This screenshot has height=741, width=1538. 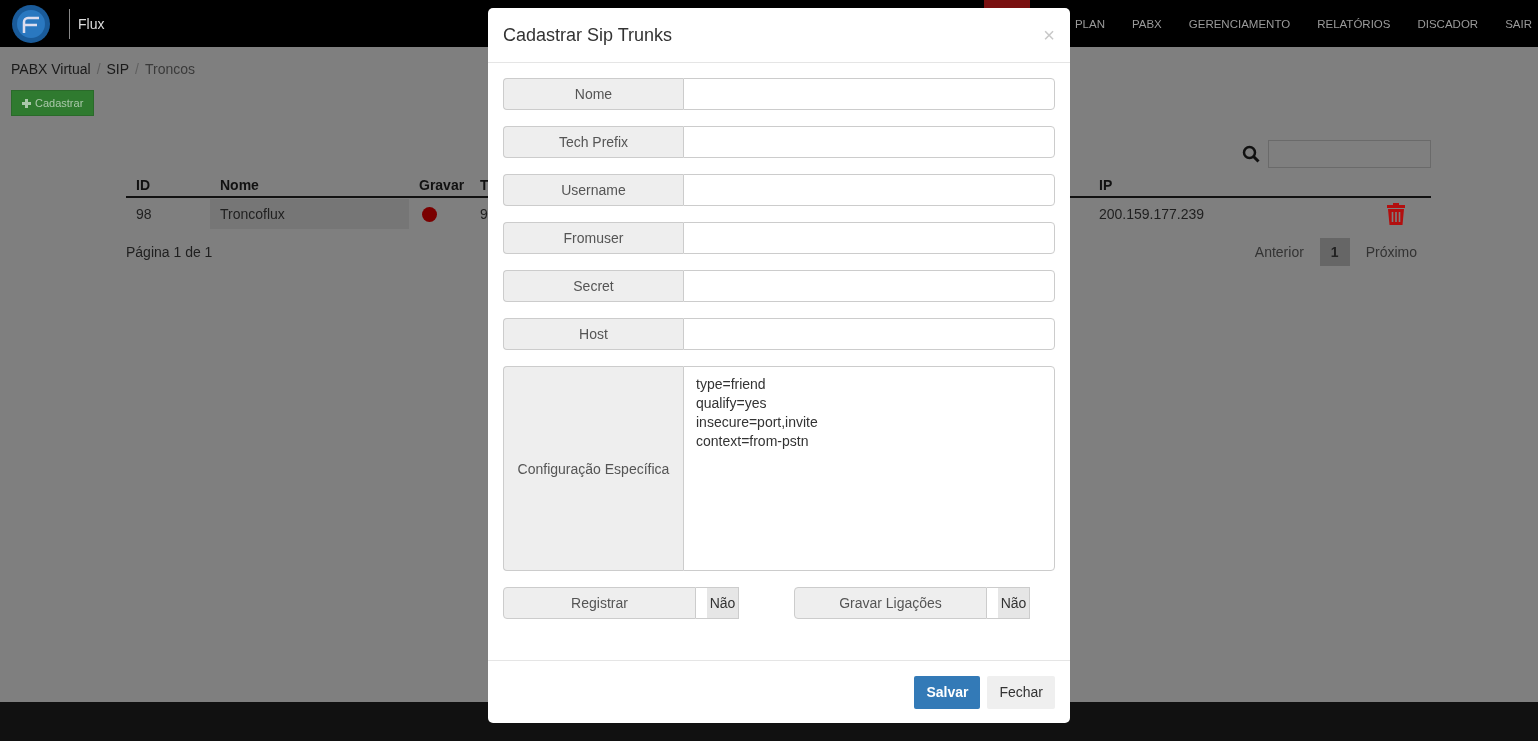 I want to click on nav-link: PABX, so click(x=1146, y=23).